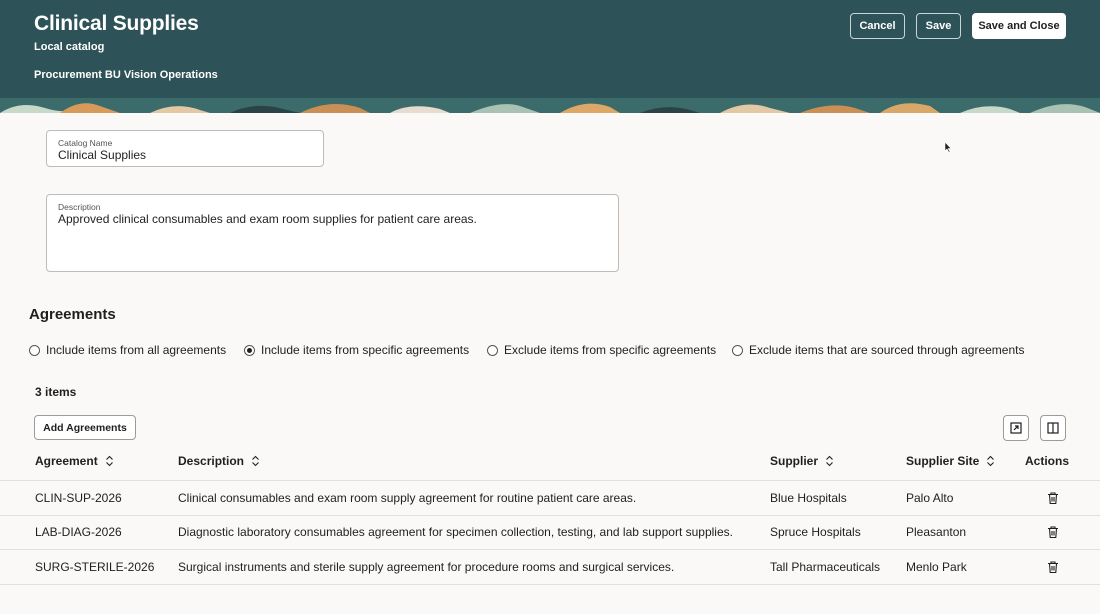 This screenshot has width=1100, height=614. I want to click on detach-button, so click(1016, 428).